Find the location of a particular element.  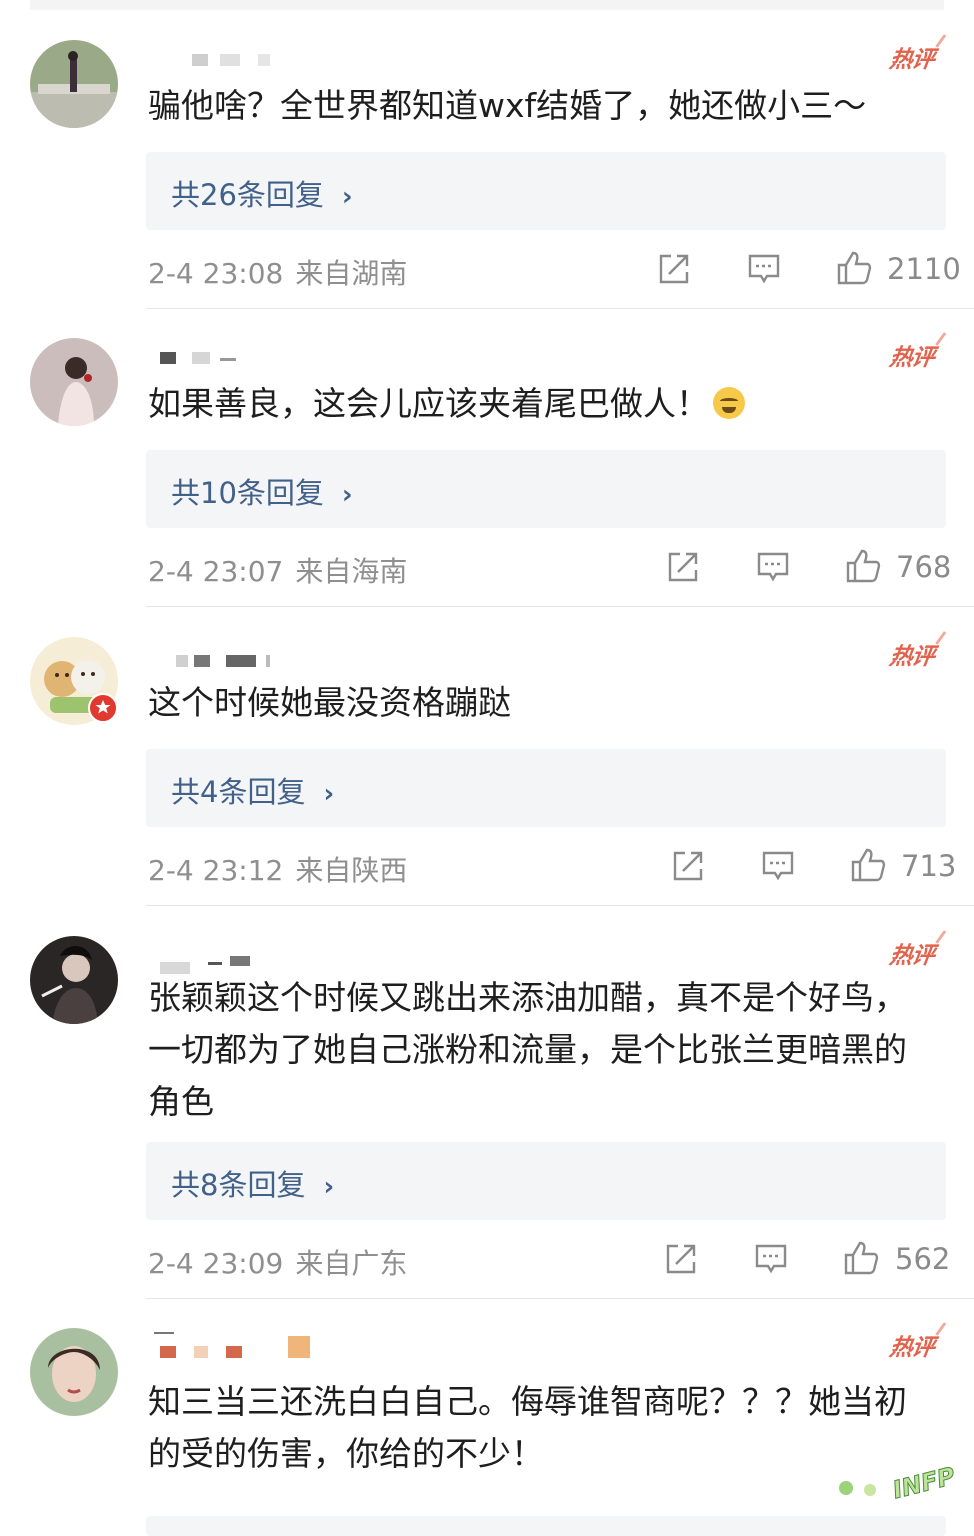

location: 来自广东 is located at coordinates (351, 1263).